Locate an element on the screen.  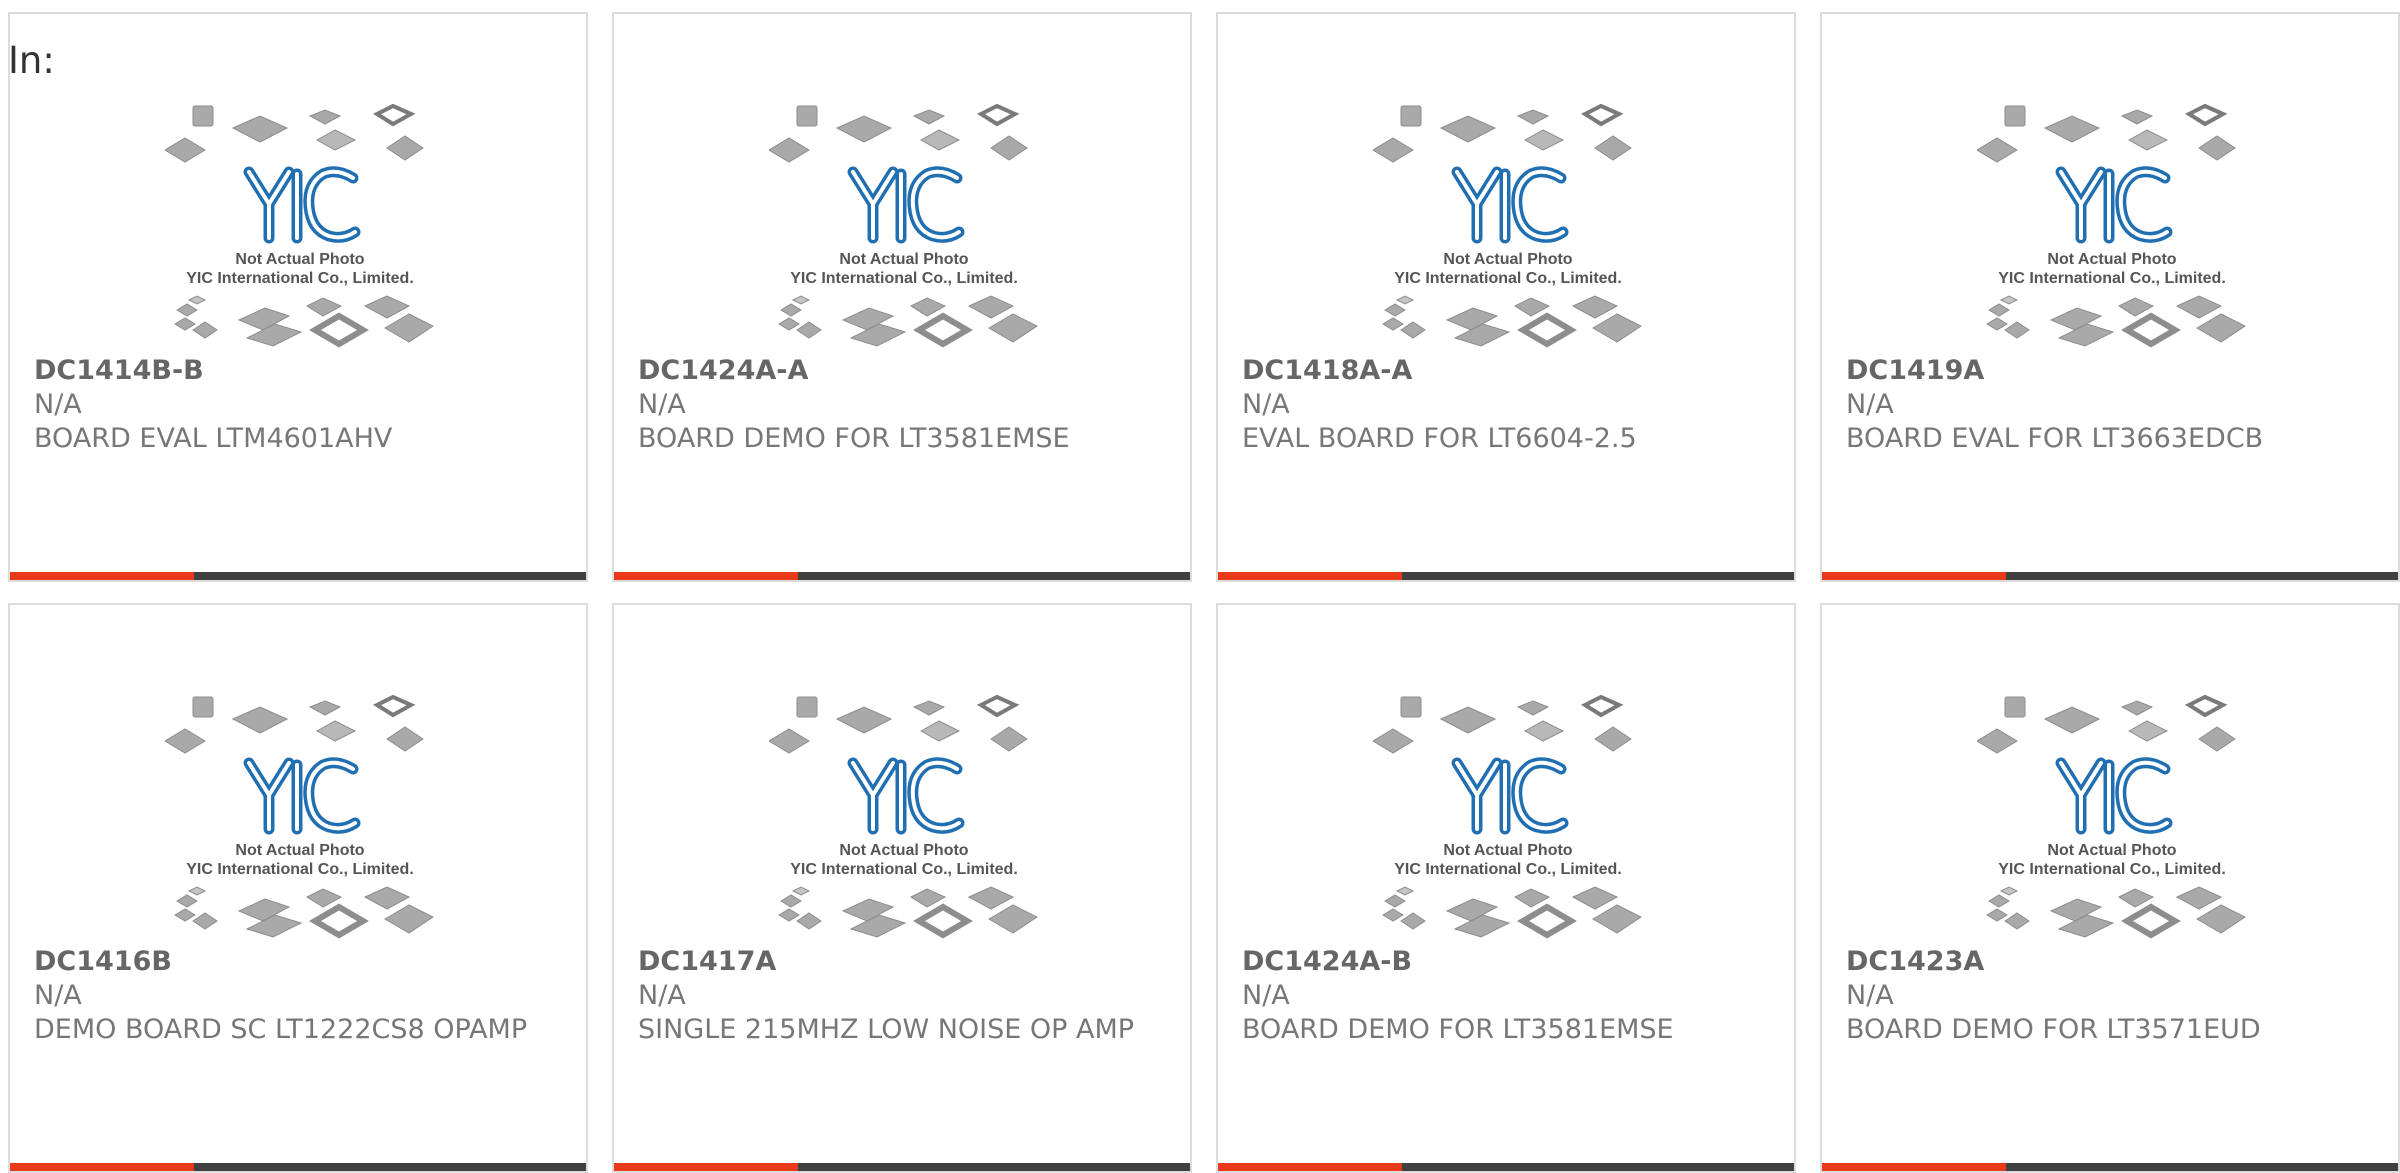
filter-label: In: is located at coordinates (31, 60).